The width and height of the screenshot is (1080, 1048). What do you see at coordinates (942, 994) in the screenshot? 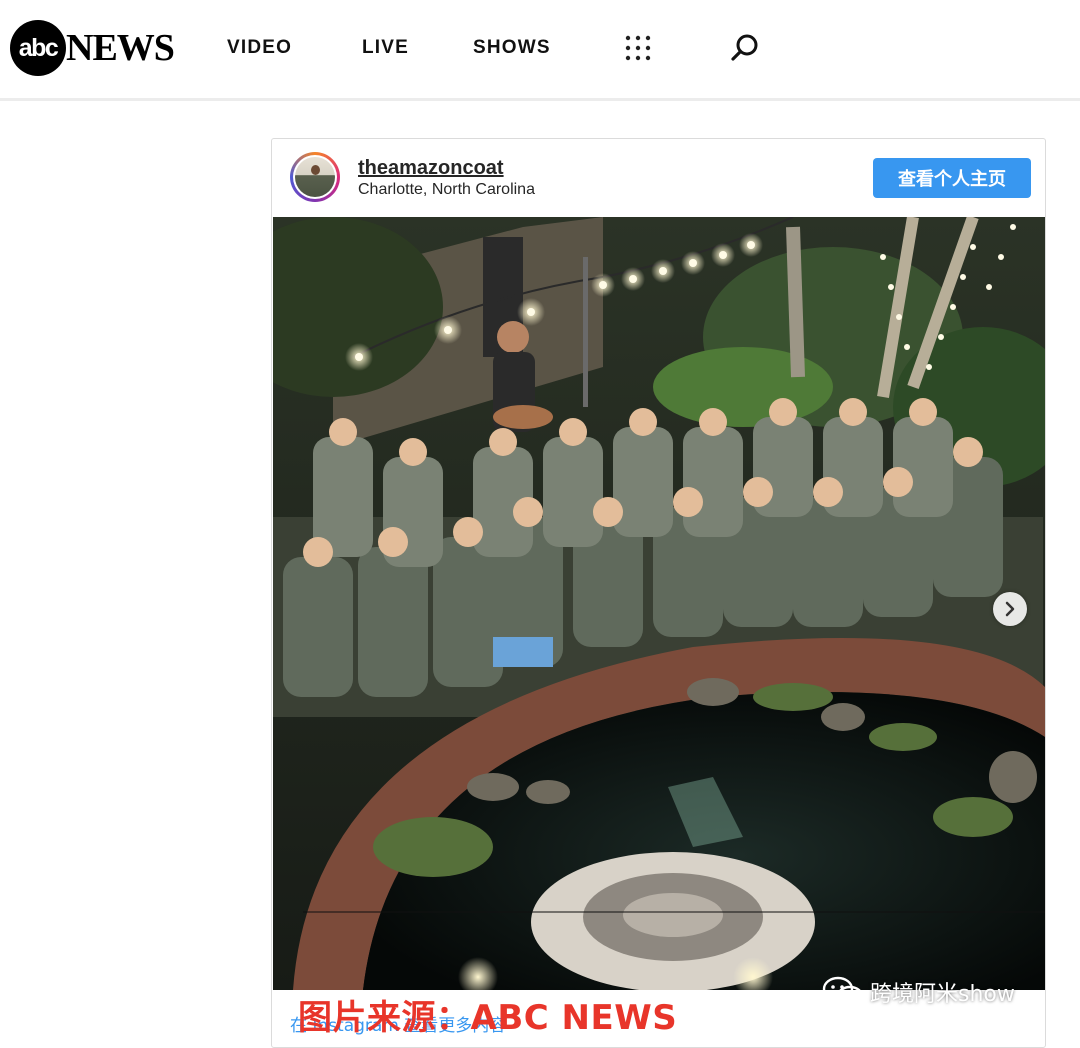
I see `watermark-text: 跨境阿米show` at bounding box center [942, 994].